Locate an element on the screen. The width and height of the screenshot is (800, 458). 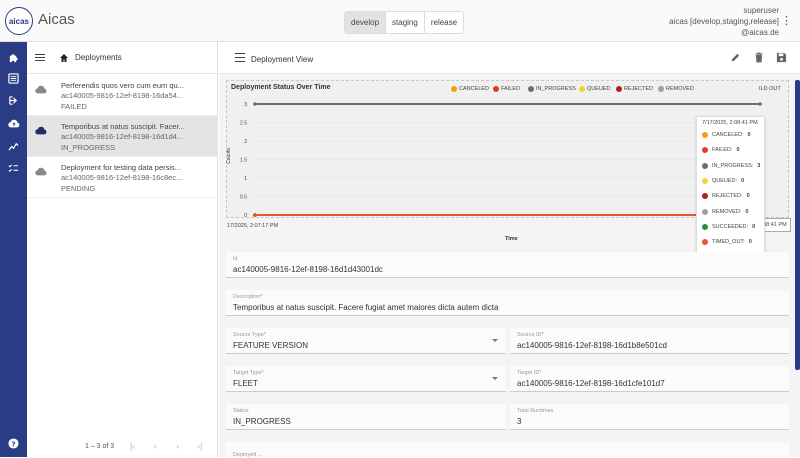
tooltip-row: FAILED: 0 is located at coordinates (721, 150).